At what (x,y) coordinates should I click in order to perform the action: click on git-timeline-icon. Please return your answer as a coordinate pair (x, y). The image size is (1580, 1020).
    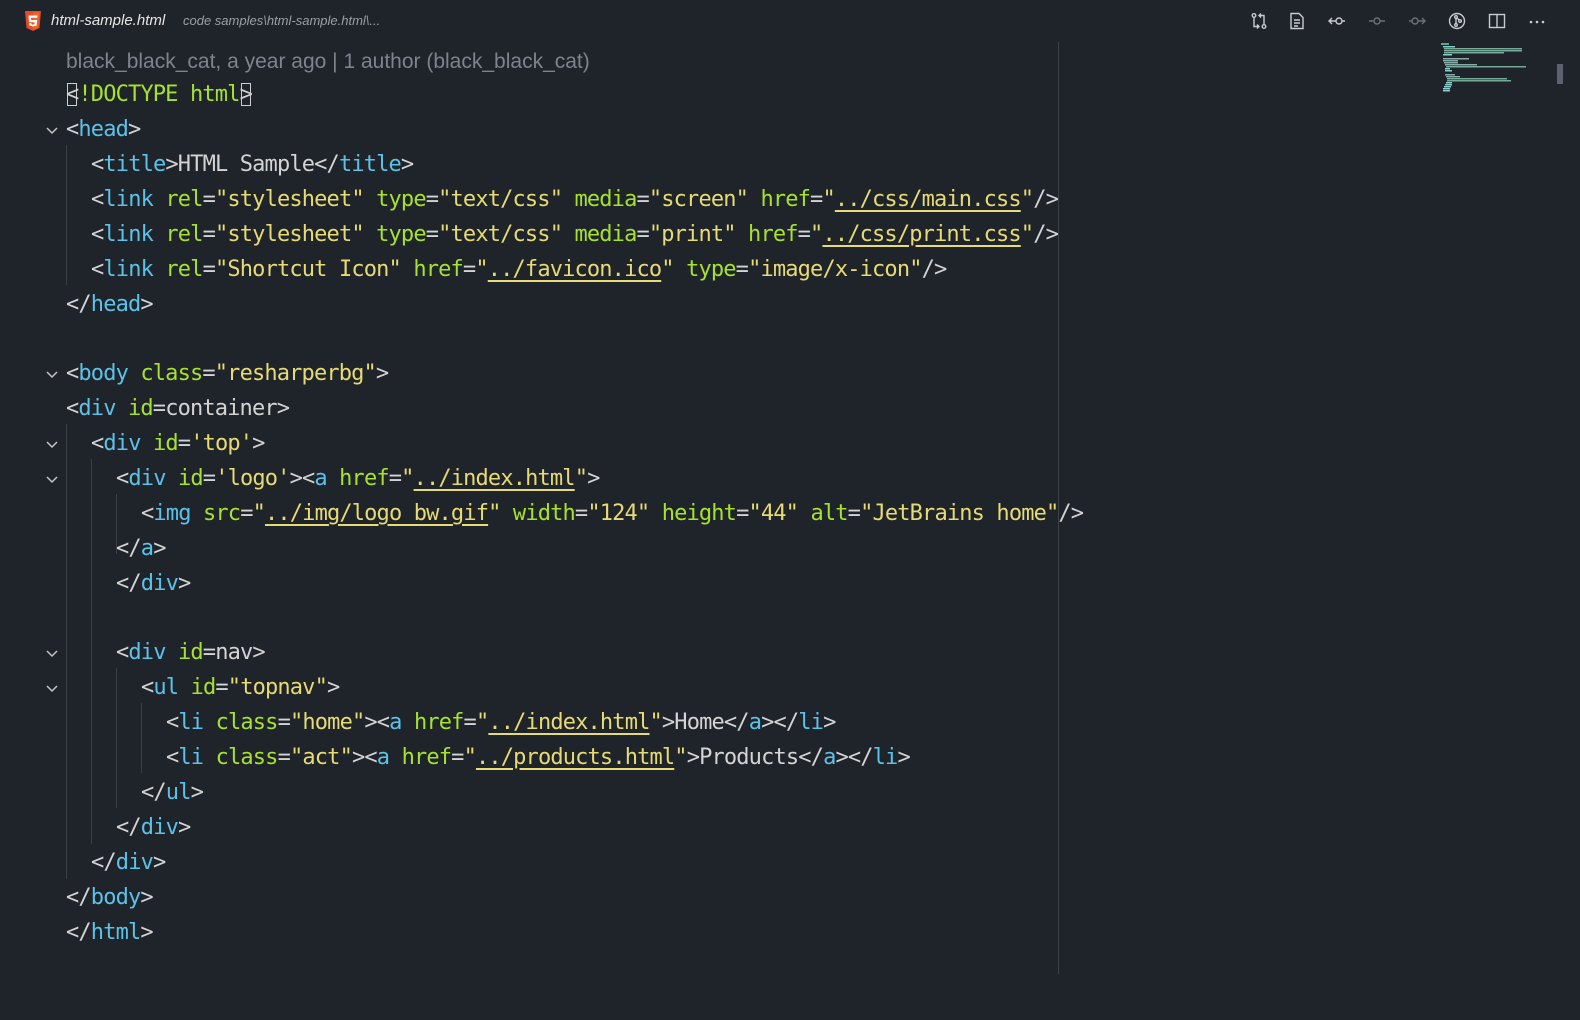
    Looking at the image, I should click on (1377, 21).